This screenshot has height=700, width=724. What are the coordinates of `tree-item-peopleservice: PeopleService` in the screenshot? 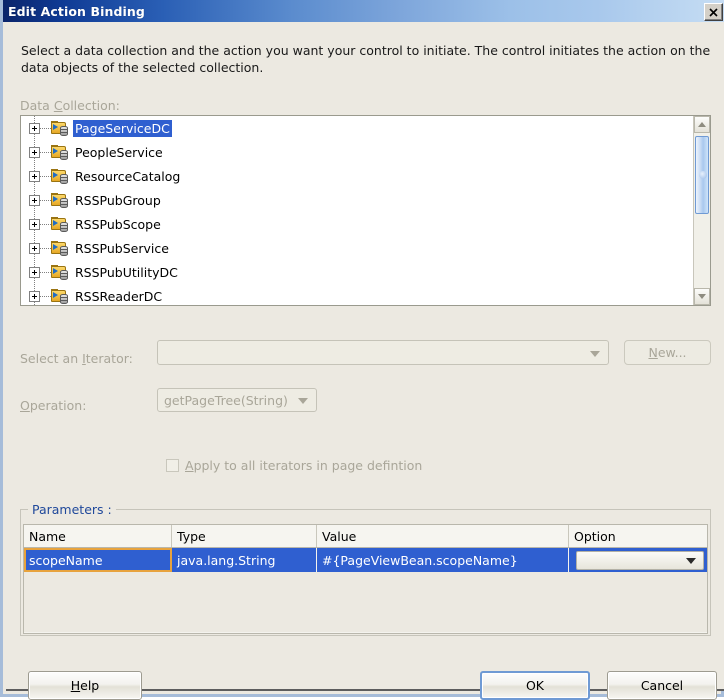 It's located at (357, 152).